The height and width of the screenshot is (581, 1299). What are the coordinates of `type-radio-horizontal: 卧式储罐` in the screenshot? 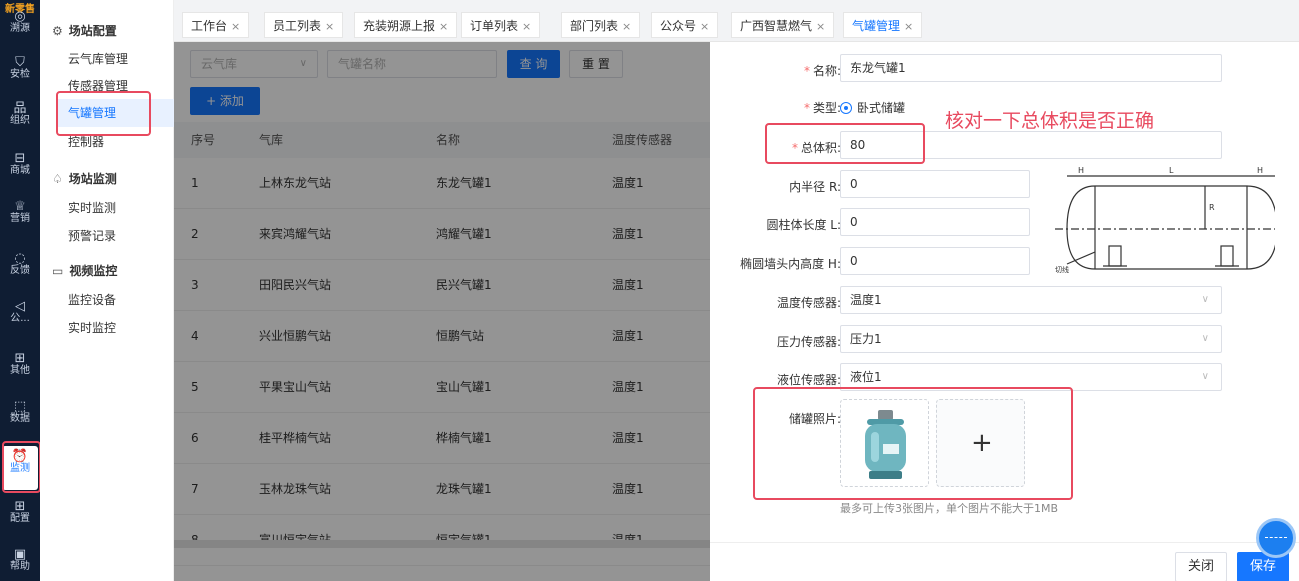 It's located at (872, 107).